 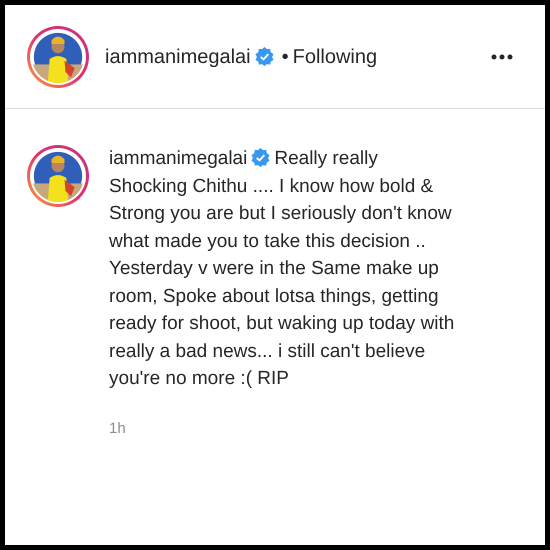 I want to click on timestamp: 1h, so click(x=117, y=428).